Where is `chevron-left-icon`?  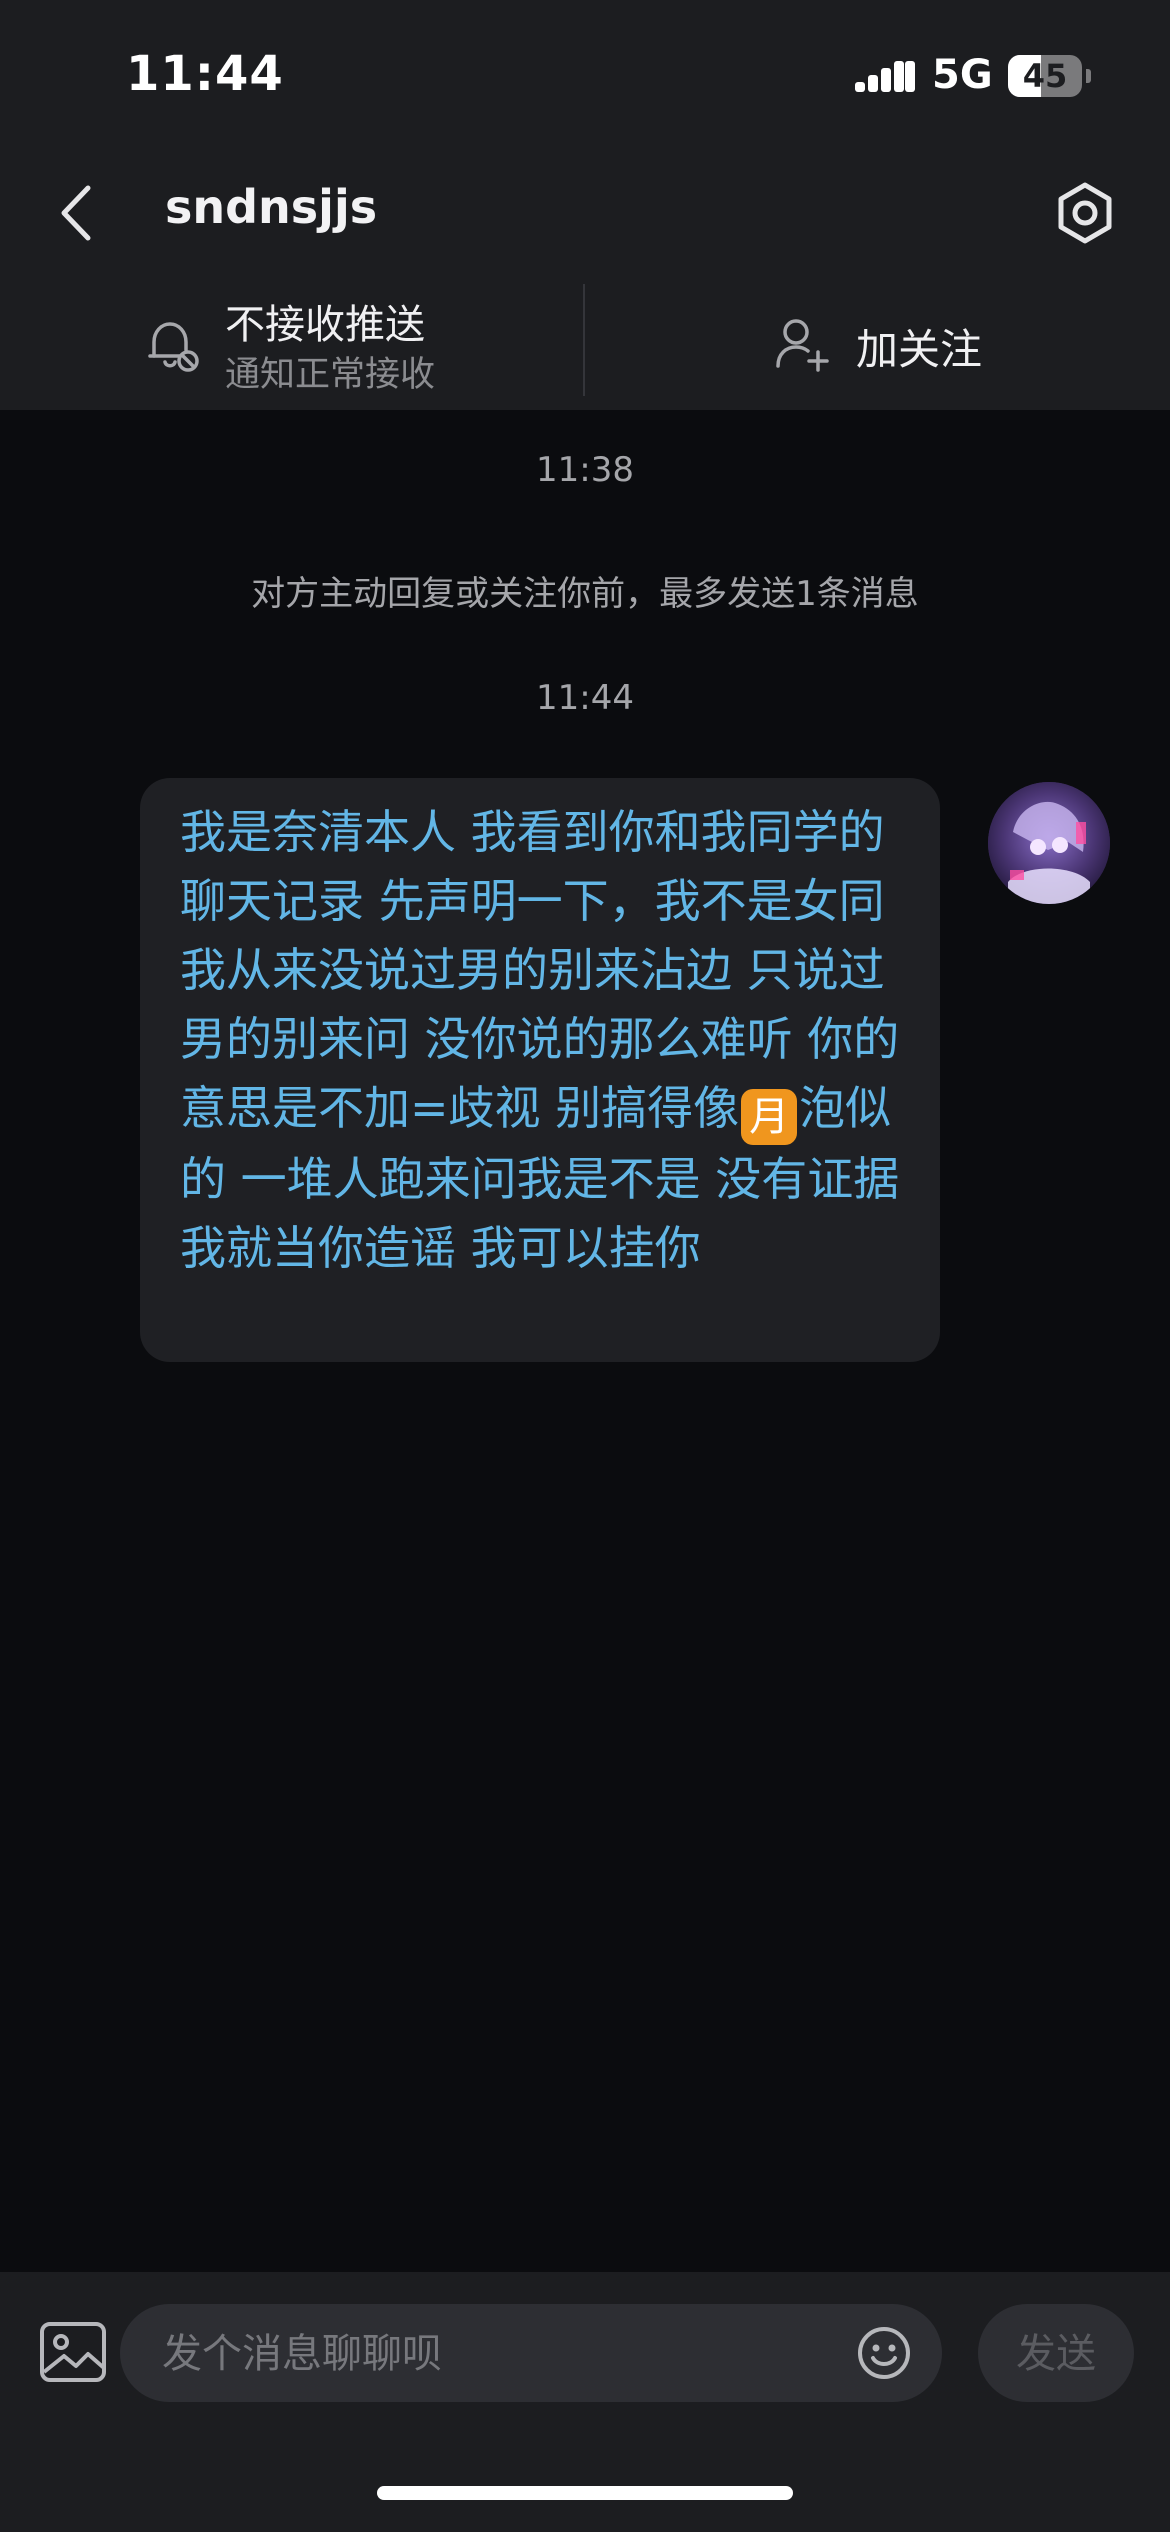
chevron-left-icon is located at coordinates (76, 213).